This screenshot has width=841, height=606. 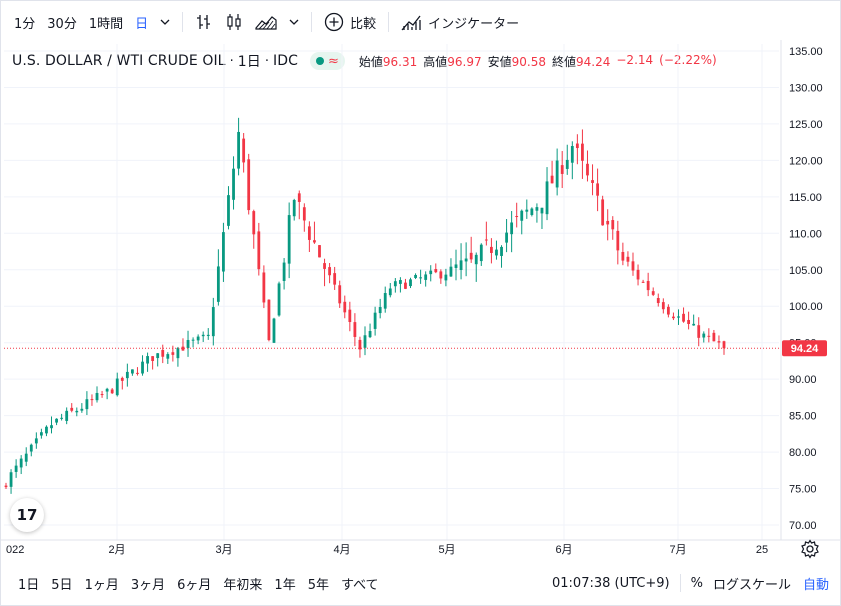 I want to click on price-axis-label: 100.00, so click(x=806, y=307).